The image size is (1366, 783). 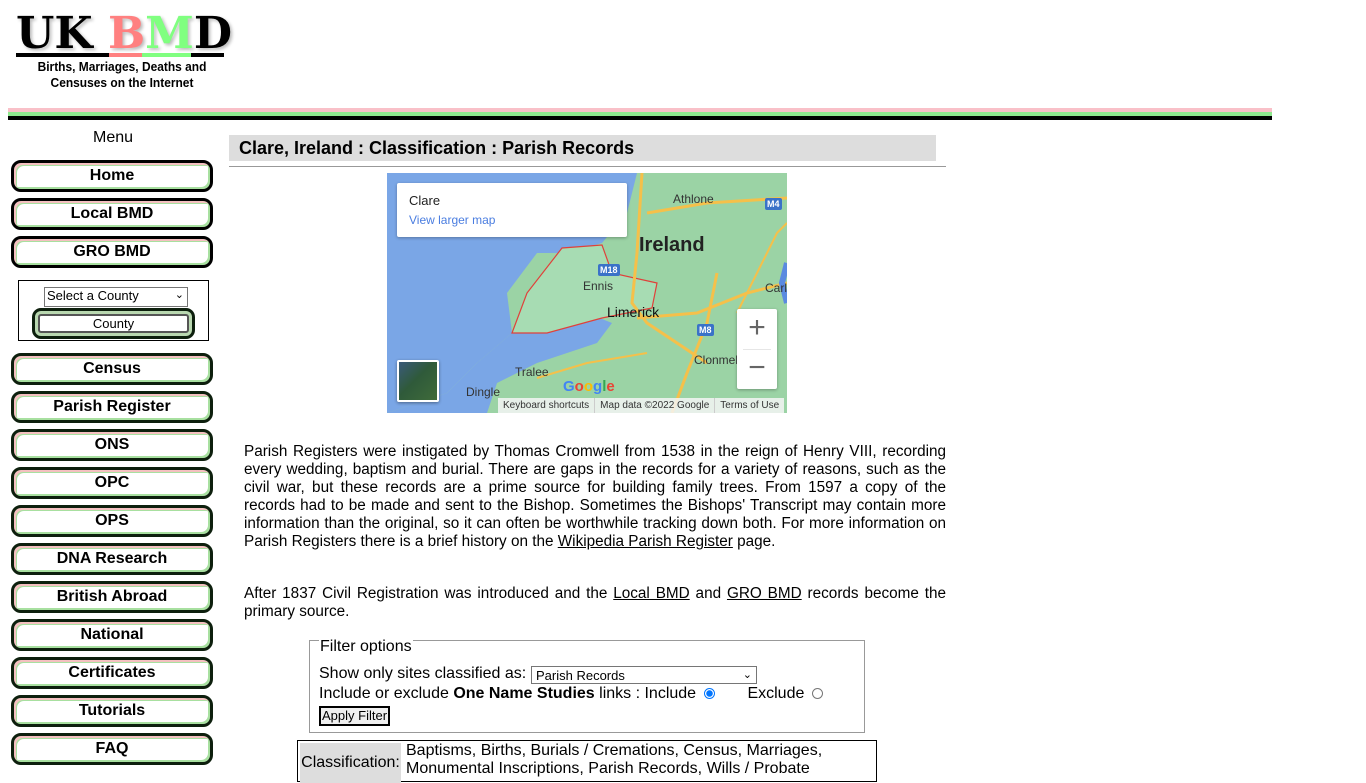 What do you see at coordinates (749, 405) in the screenshot?
I see `terms-of-use-link: Terms of Use` at bounding box center [749, 405].